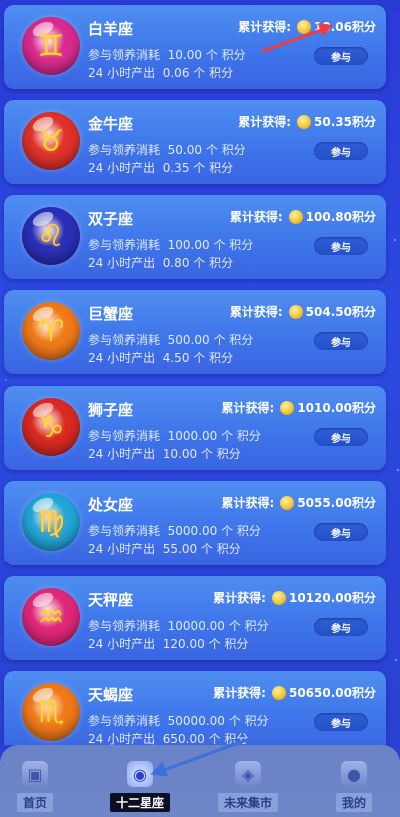 The height and width of the screenshot is (817, 400). I want to click on output-value: 10.00, so click(180, 454).